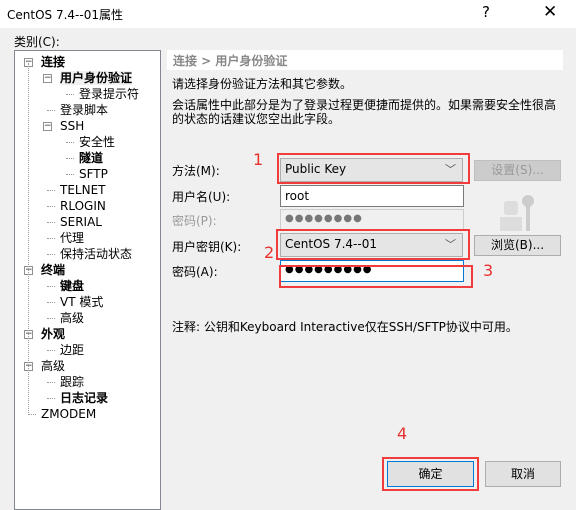 This screenshot has height=510, width=576. What do you see at coordinates (486, 12) in the screenshot?
I see `help-button: ?` at bounding box center [486, 12].